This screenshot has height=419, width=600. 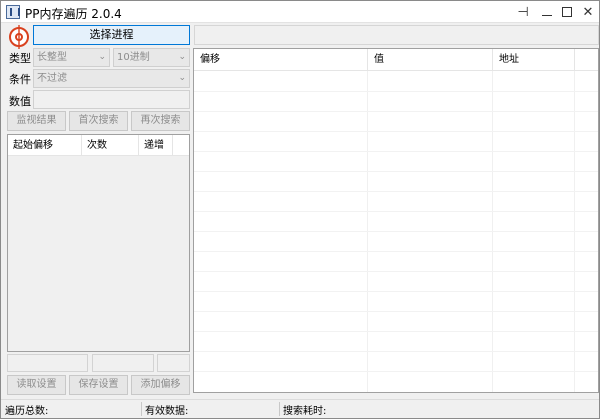 I want to click on status-valid-label: 有效数据:, so click(x=167, y=411).